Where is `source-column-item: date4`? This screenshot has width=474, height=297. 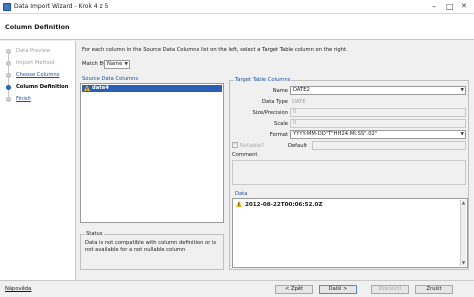 source-column-item: date4 is located at coordinates (152, 89).